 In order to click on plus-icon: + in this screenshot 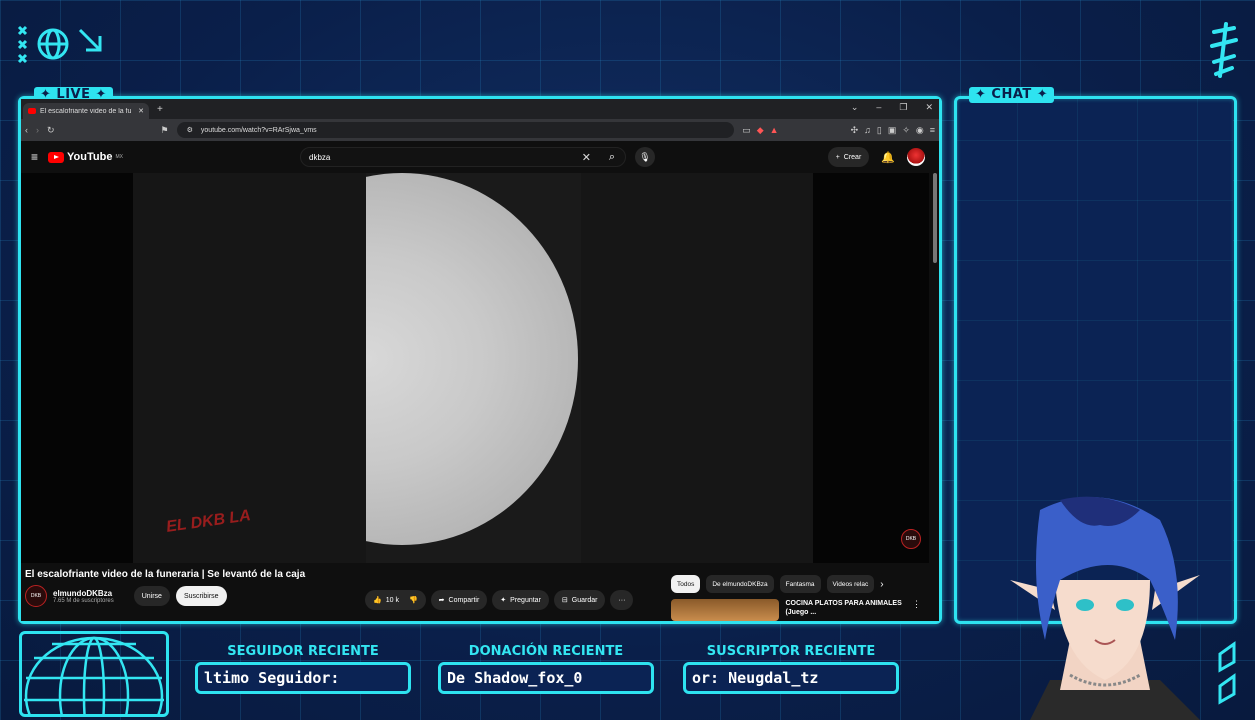, I will do `click(837, 157)`.